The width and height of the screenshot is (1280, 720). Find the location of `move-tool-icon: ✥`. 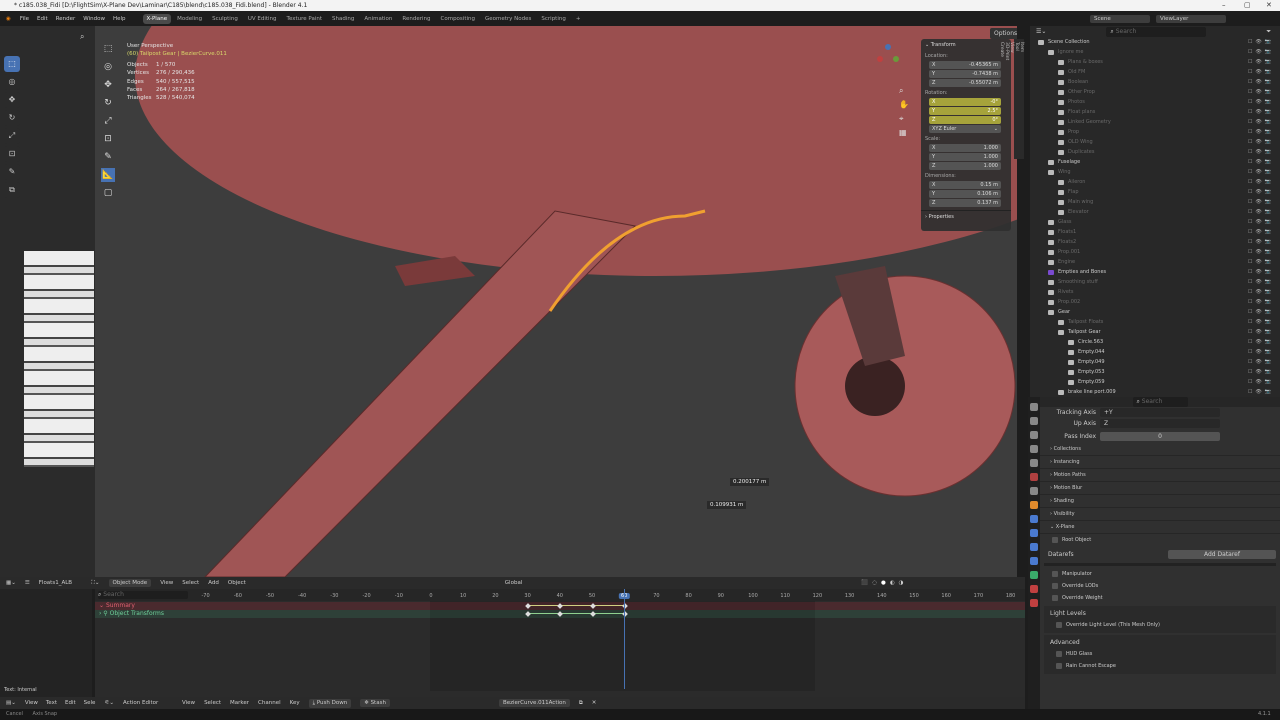

move-tool-icon: ✥ is located at coordinates (12, 100).